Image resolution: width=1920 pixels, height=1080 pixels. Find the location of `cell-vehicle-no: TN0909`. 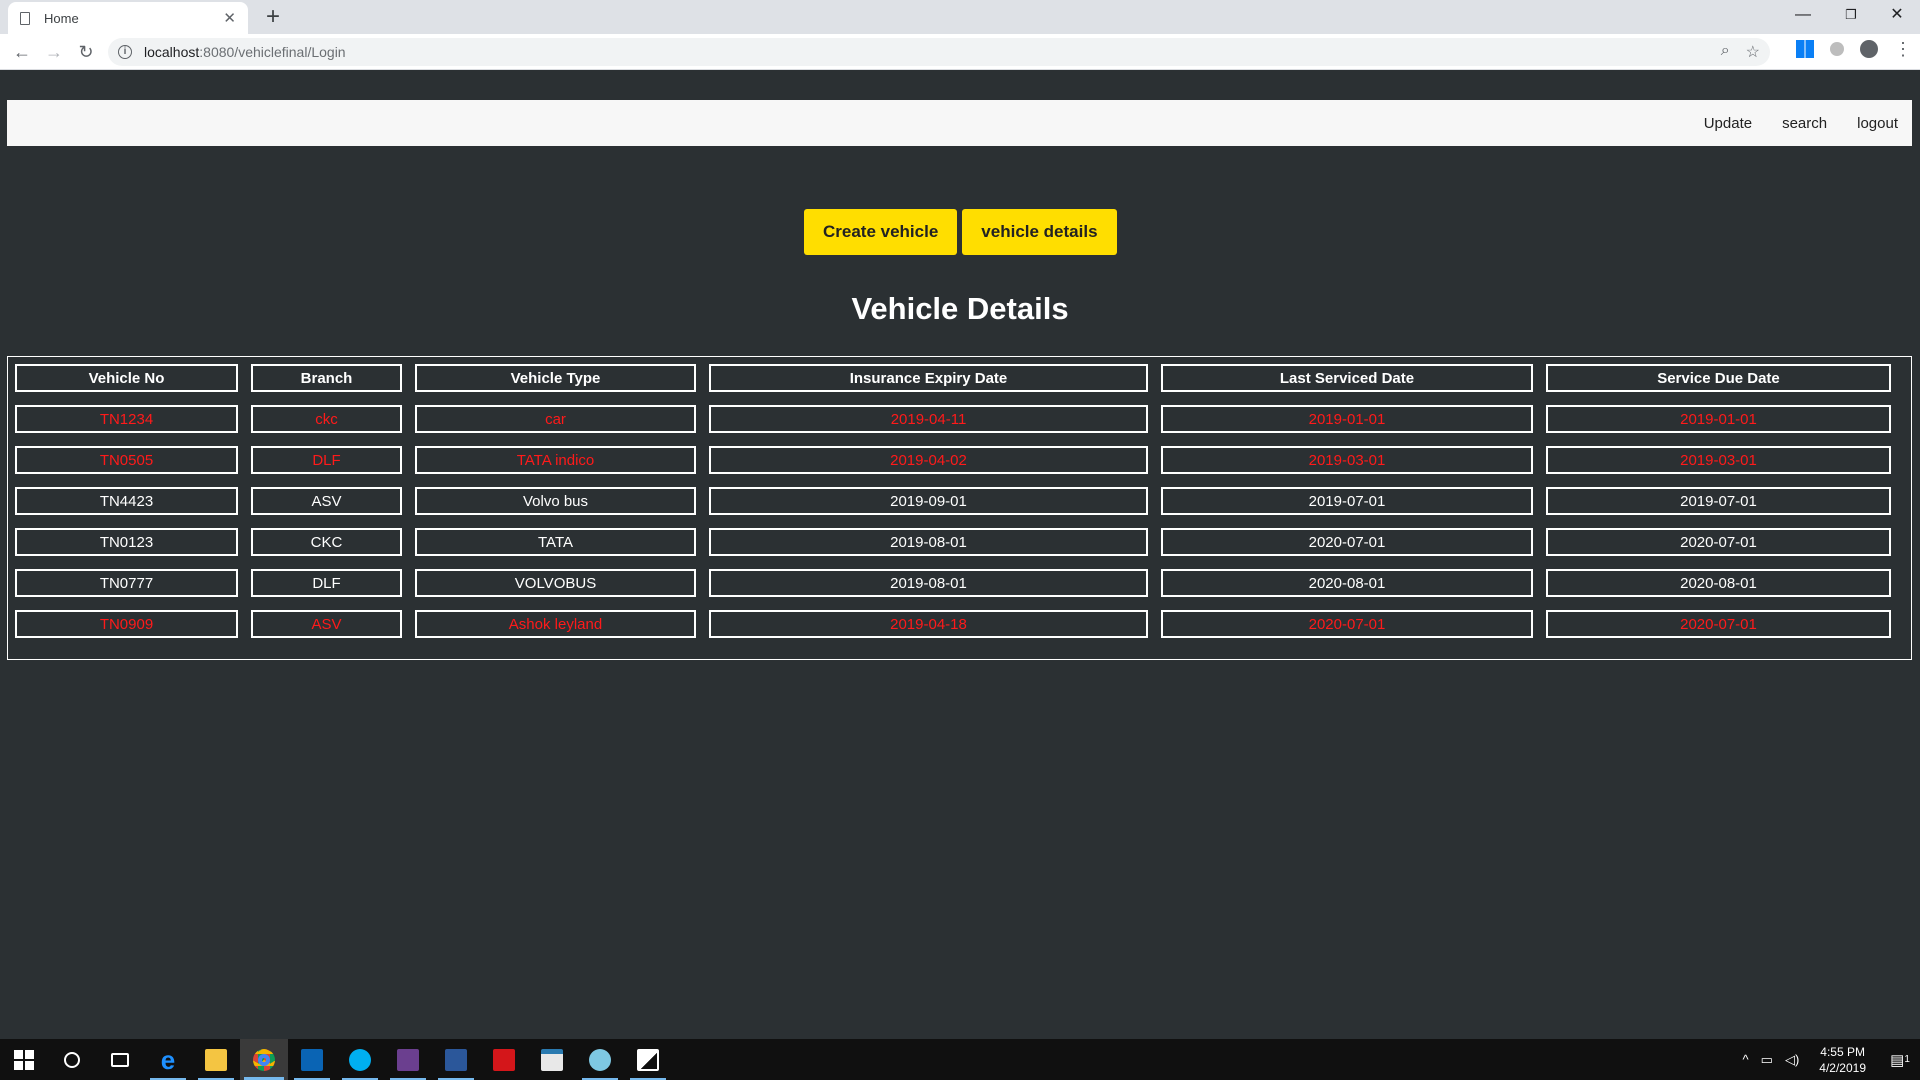

cell-vehicle-no: TN0909 is located at coordinates (126, 624).